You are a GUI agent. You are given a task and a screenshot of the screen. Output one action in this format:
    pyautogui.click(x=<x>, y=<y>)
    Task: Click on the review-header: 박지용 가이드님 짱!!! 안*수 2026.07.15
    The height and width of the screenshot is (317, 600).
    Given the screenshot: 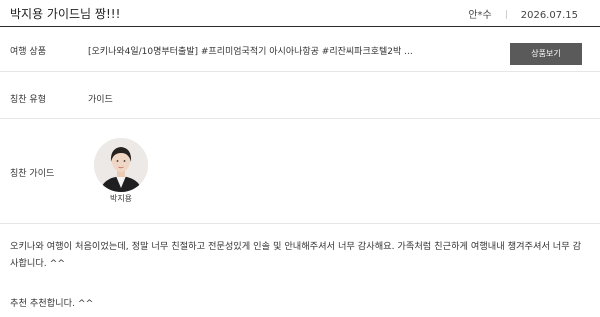 What is the action you would take?
    pyautogui.click(x=300, y=13)
    